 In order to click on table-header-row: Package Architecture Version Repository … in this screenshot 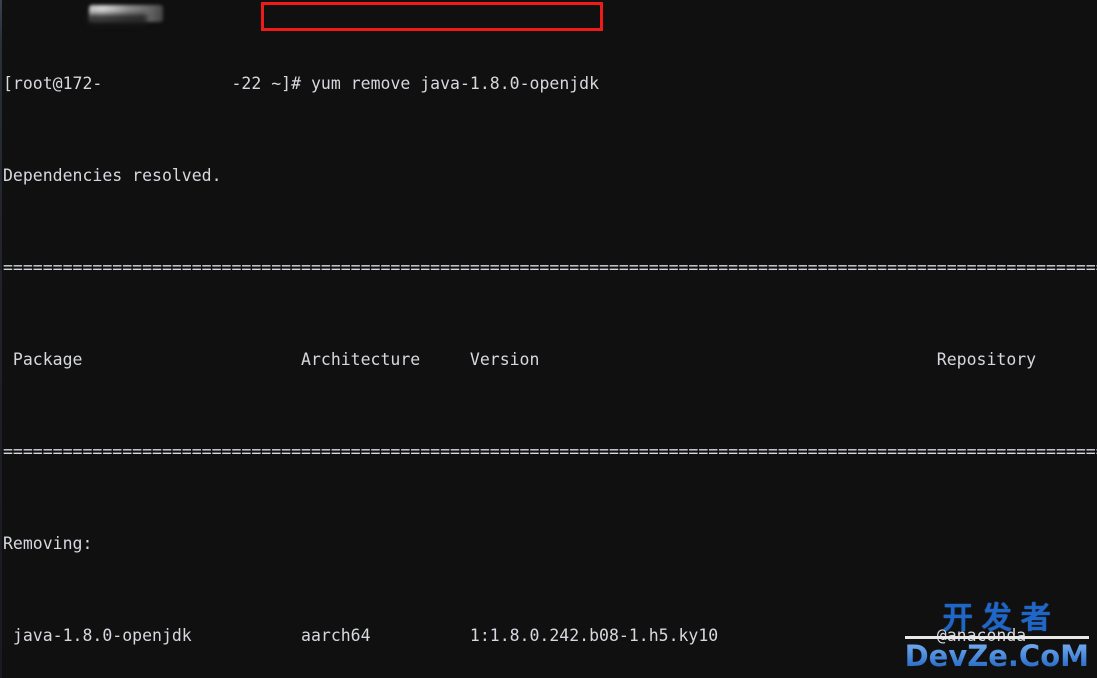, I will do `click(550, 359)`.